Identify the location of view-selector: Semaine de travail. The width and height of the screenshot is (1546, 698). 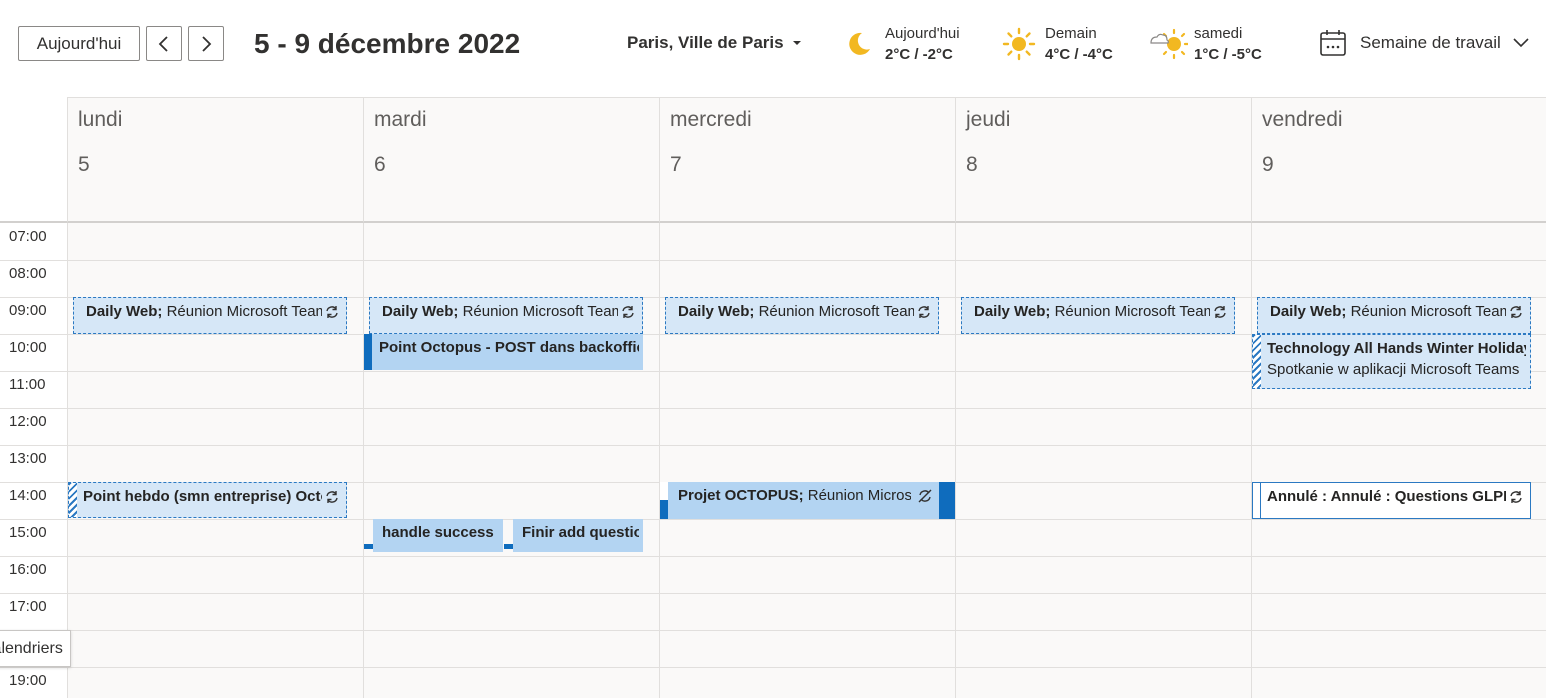
(1423, 43).